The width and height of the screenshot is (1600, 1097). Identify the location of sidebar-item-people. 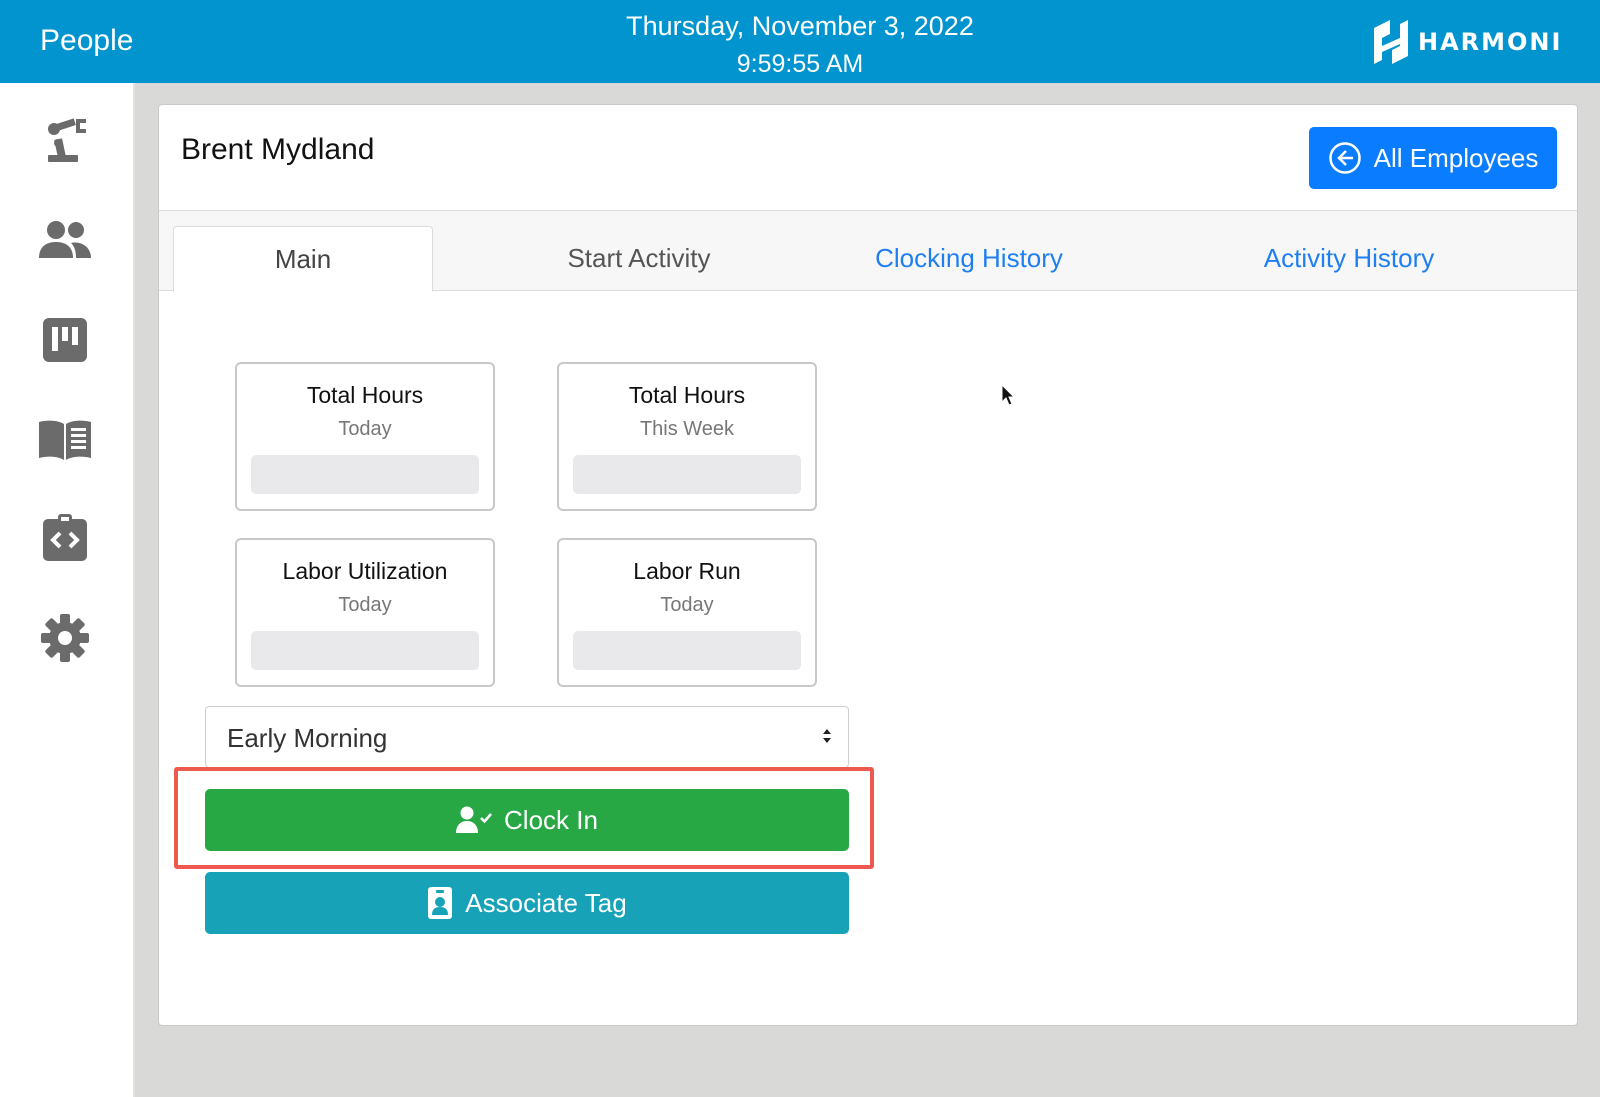
(65, 240).